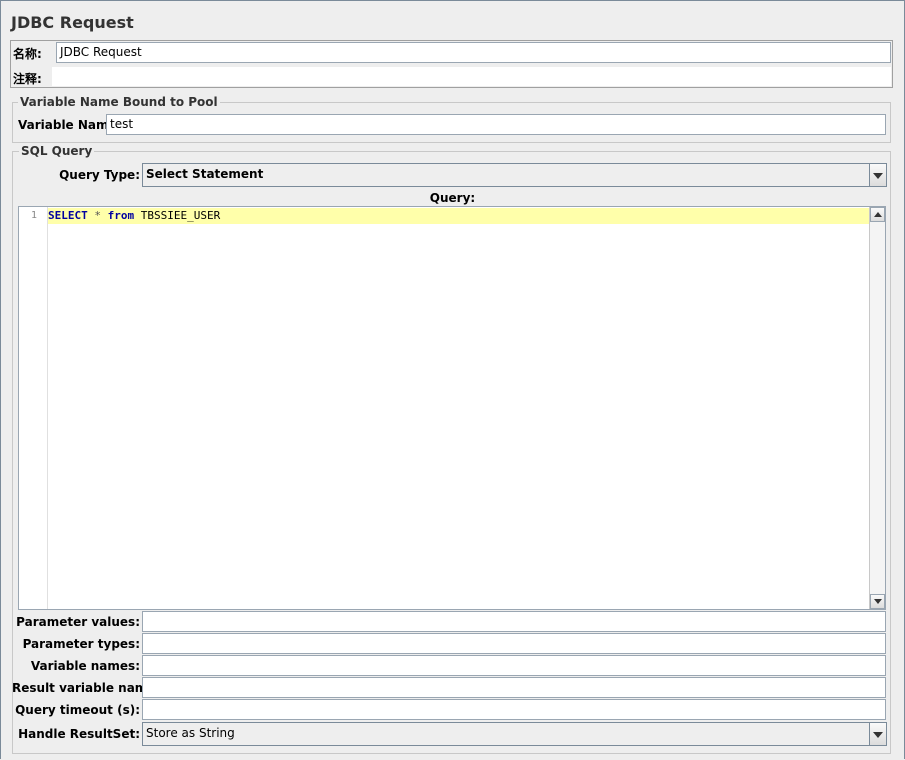 The image size is (905, 760). I want to click on panel-title: JDBC Request, so click(72, 22).